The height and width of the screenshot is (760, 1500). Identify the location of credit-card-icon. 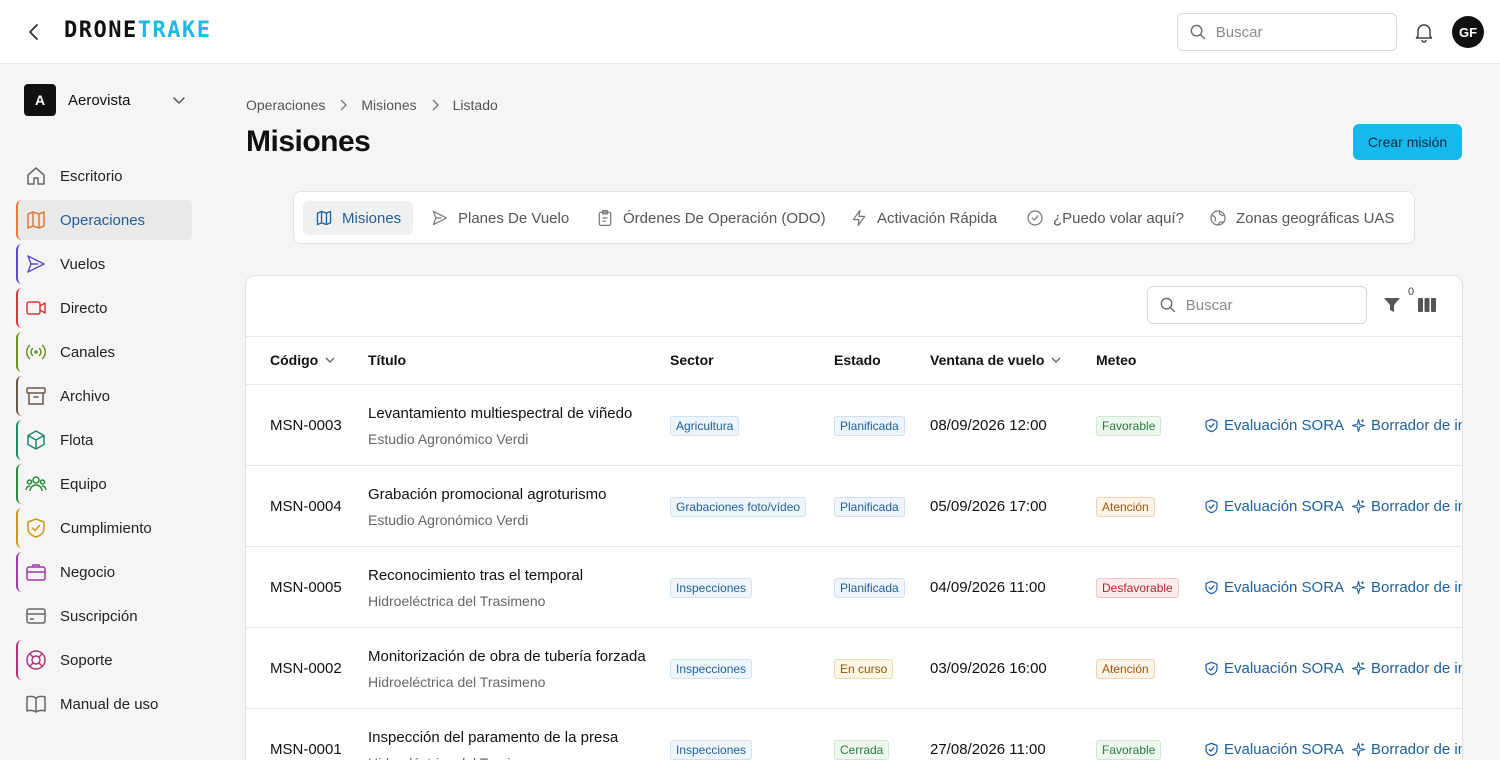
(36, 616).